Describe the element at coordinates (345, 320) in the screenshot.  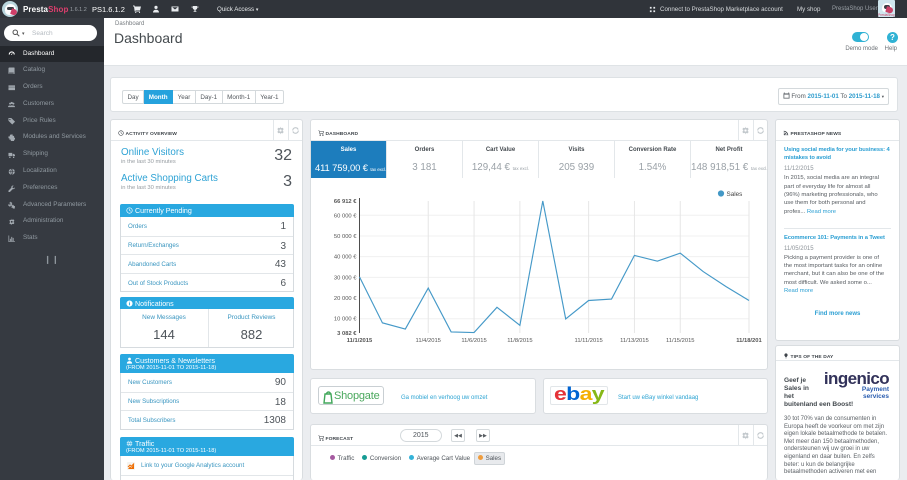
I see `svg-text: 10 000 €` at that location.